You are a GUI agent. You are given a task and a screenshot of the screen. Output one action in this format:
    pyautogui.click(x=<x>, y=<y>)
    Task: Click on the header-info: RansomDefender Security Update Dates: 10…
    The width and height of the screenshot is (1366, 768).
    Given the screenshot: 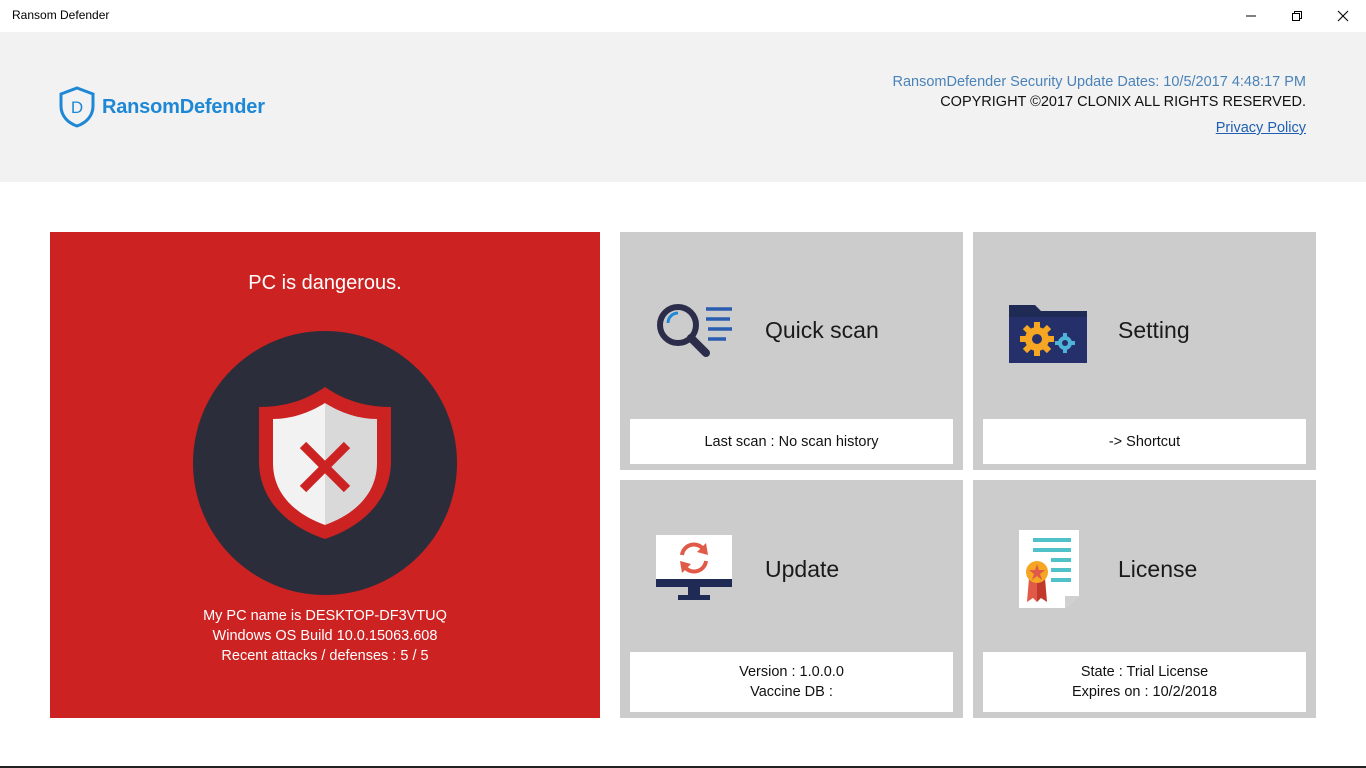 What is the action you would take?
    pyautogui.click(x=1100, y=105)
    